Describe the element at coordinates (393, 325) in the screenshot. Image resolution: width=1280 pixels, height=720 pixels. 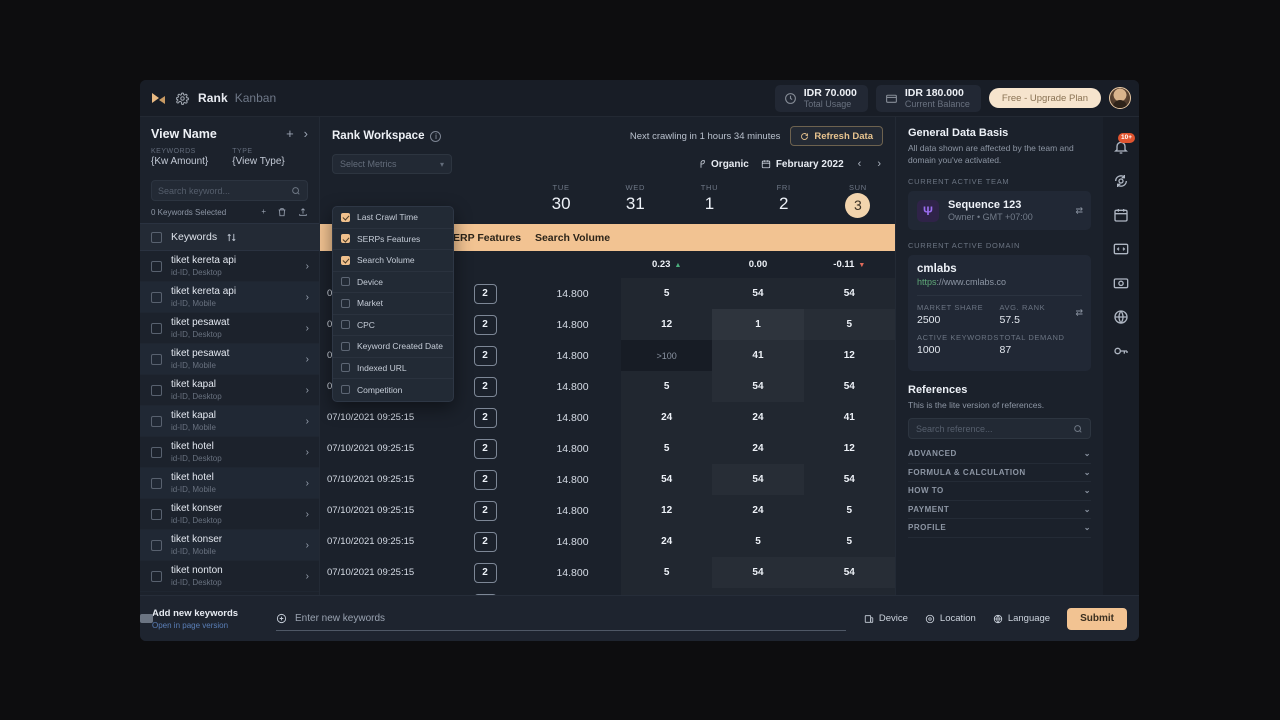
I see `metric-option: CPC` at that location.